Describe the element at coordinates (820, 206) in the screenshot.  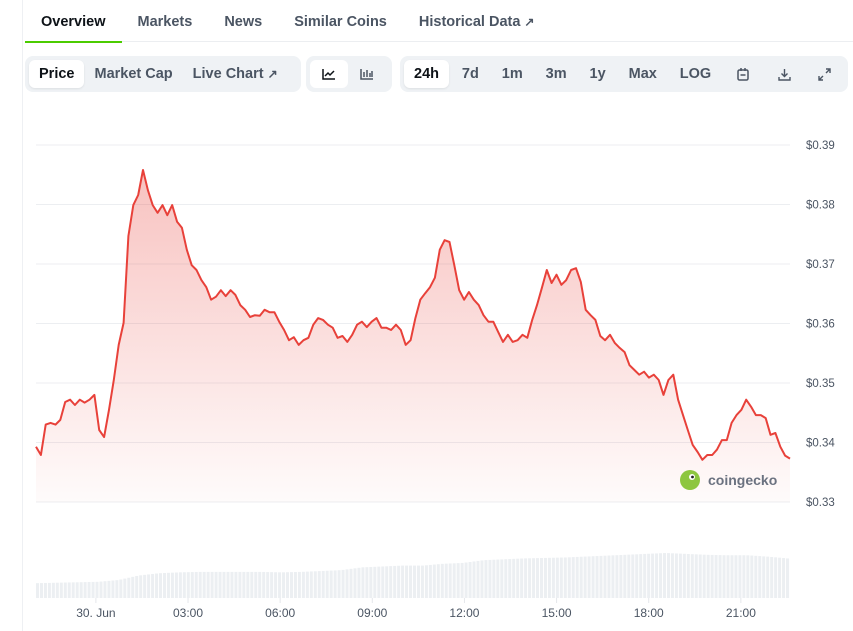
I see `y-tick-label: $0.38` at that location.